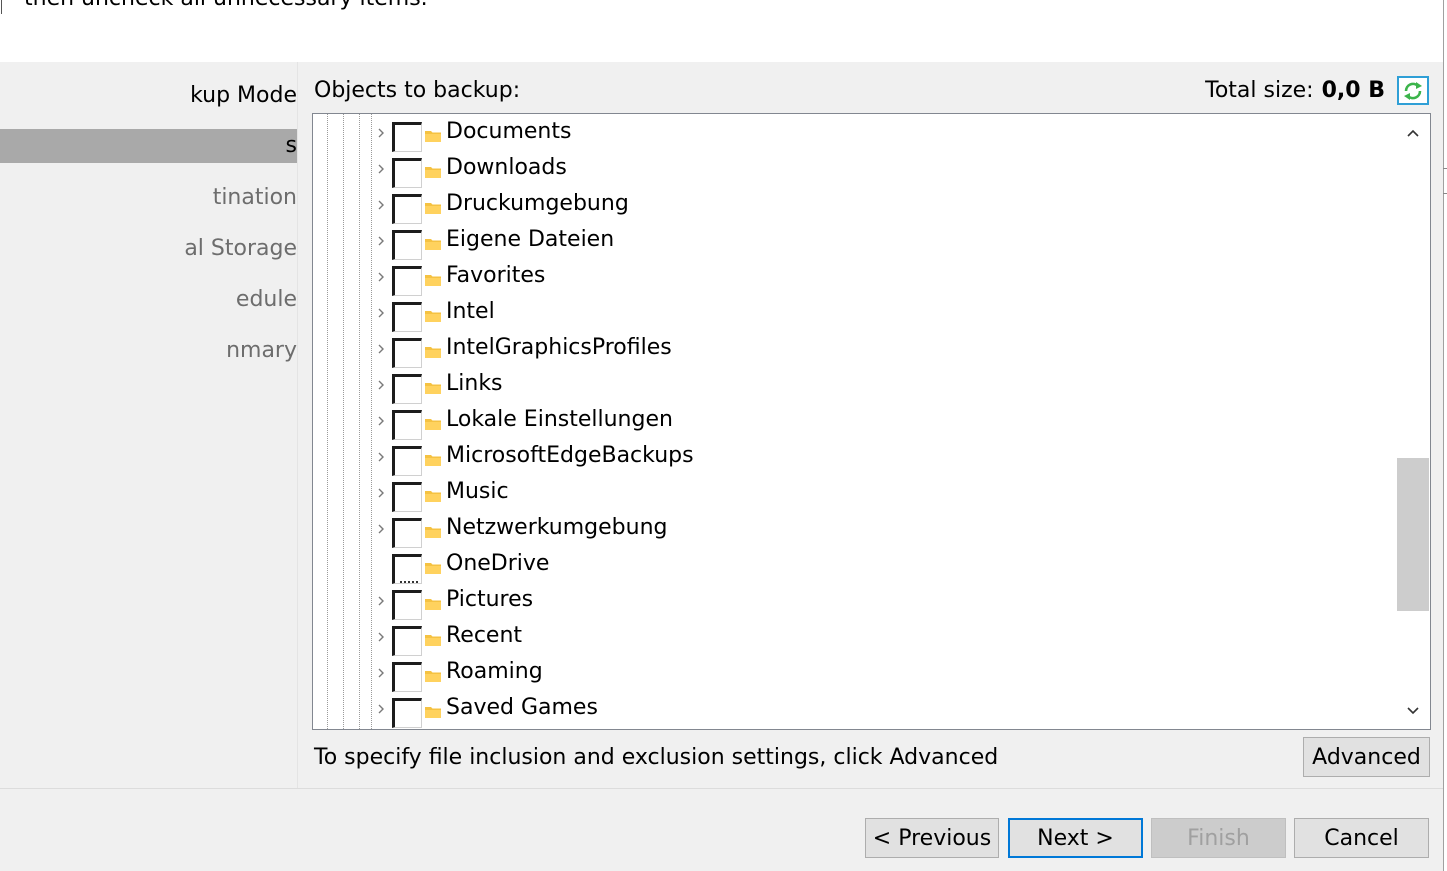  Describe the element at coordinates (537, 203) in the screenshot. I see `tree-item-label: Druckumgebung` at that location.